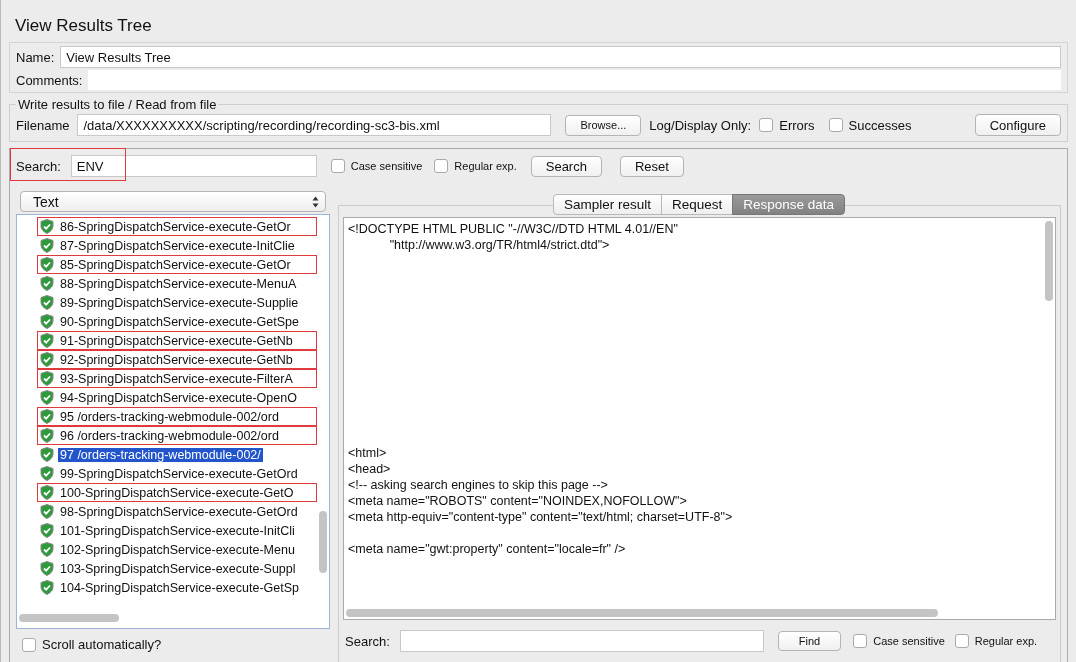  Describe the element at coordinates (809, 641) in the screenshot. I see `find-button: Find` at that location.